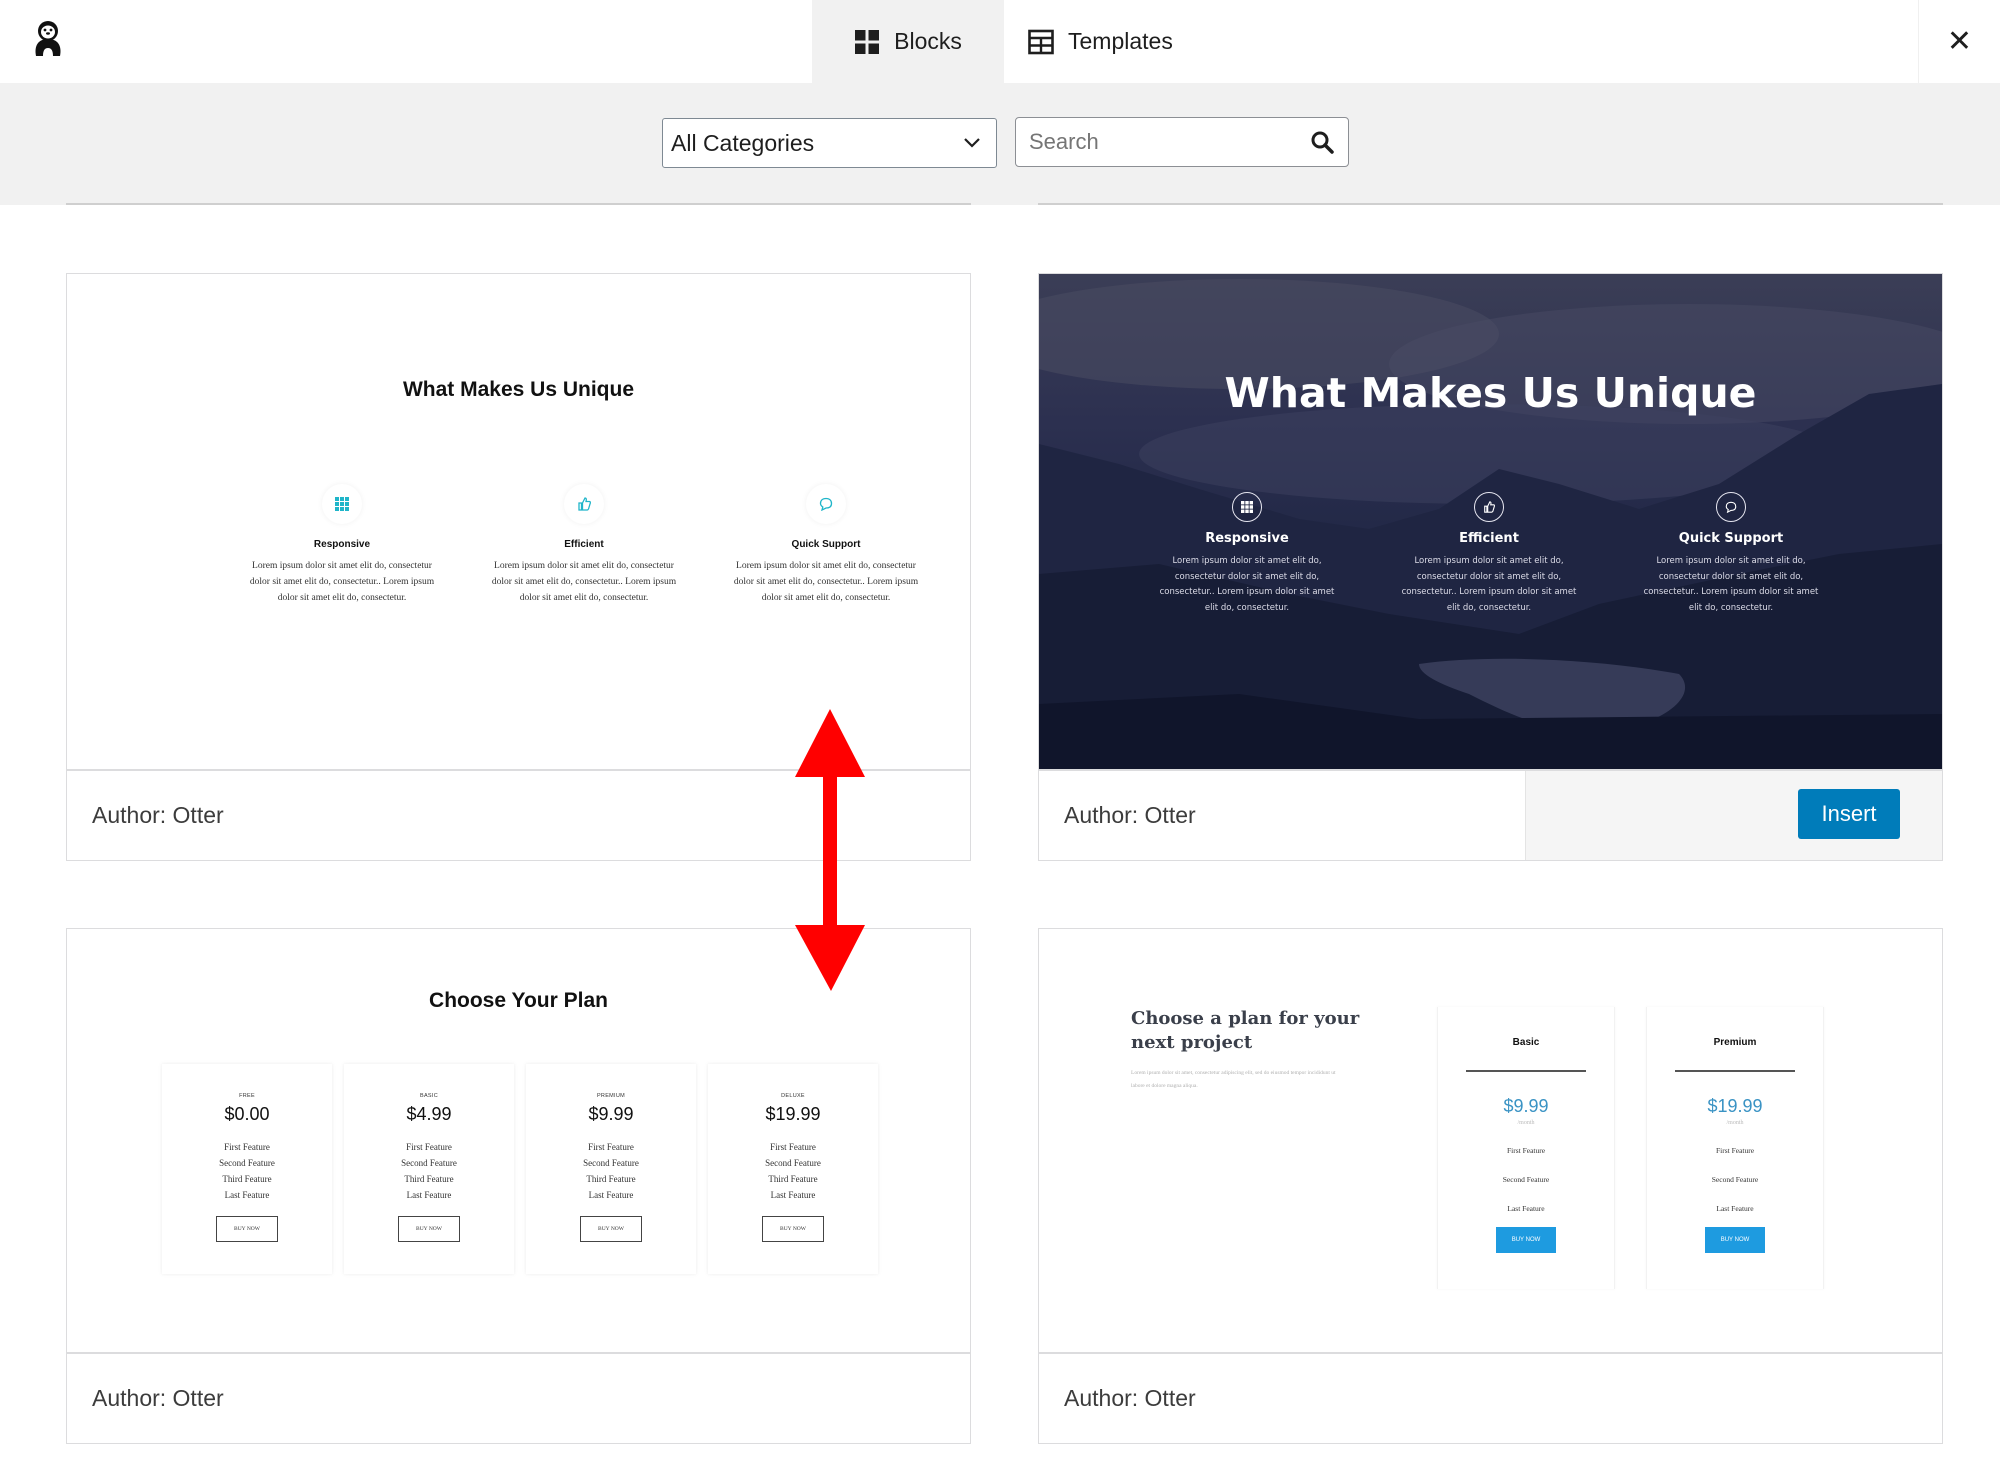  Describe the element at coordinates (48, 38) in the screenshot. I see `otter-logo-icon` at that location.